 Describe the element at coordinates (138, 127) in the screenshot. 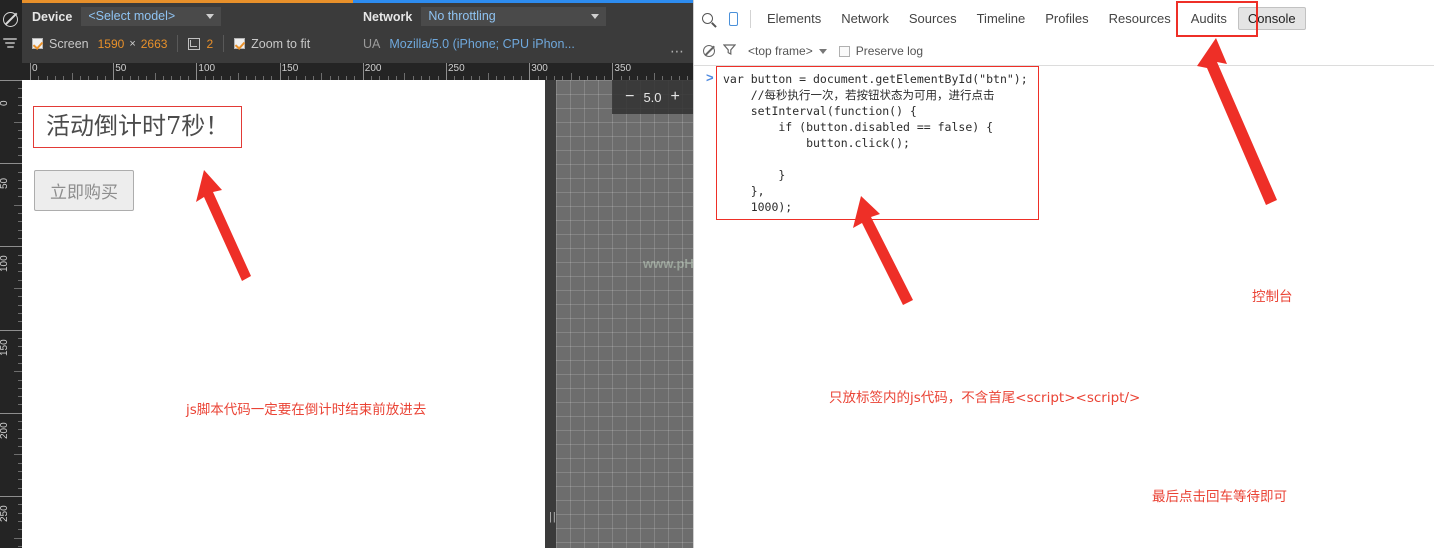

I see `countdown-text: 活动倒计时7秒！` at that location.